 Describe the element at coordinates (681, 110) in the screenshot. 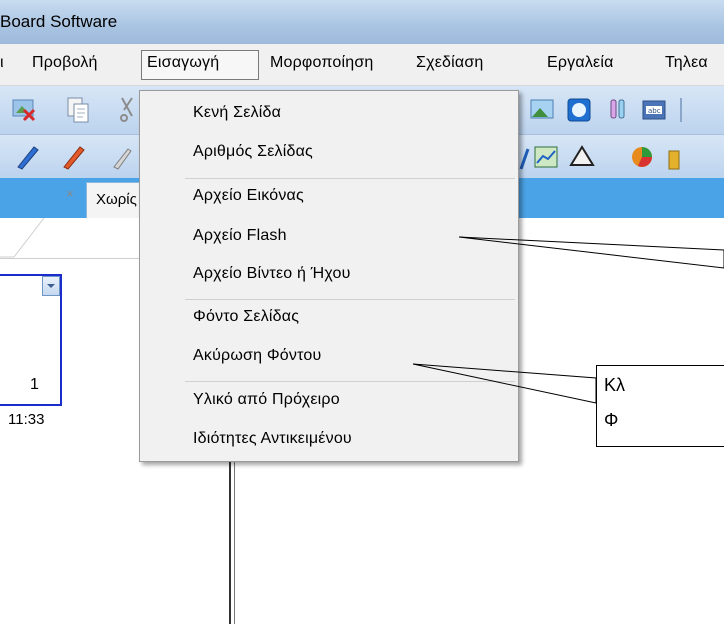

I see `toolbar-separator` at that location.